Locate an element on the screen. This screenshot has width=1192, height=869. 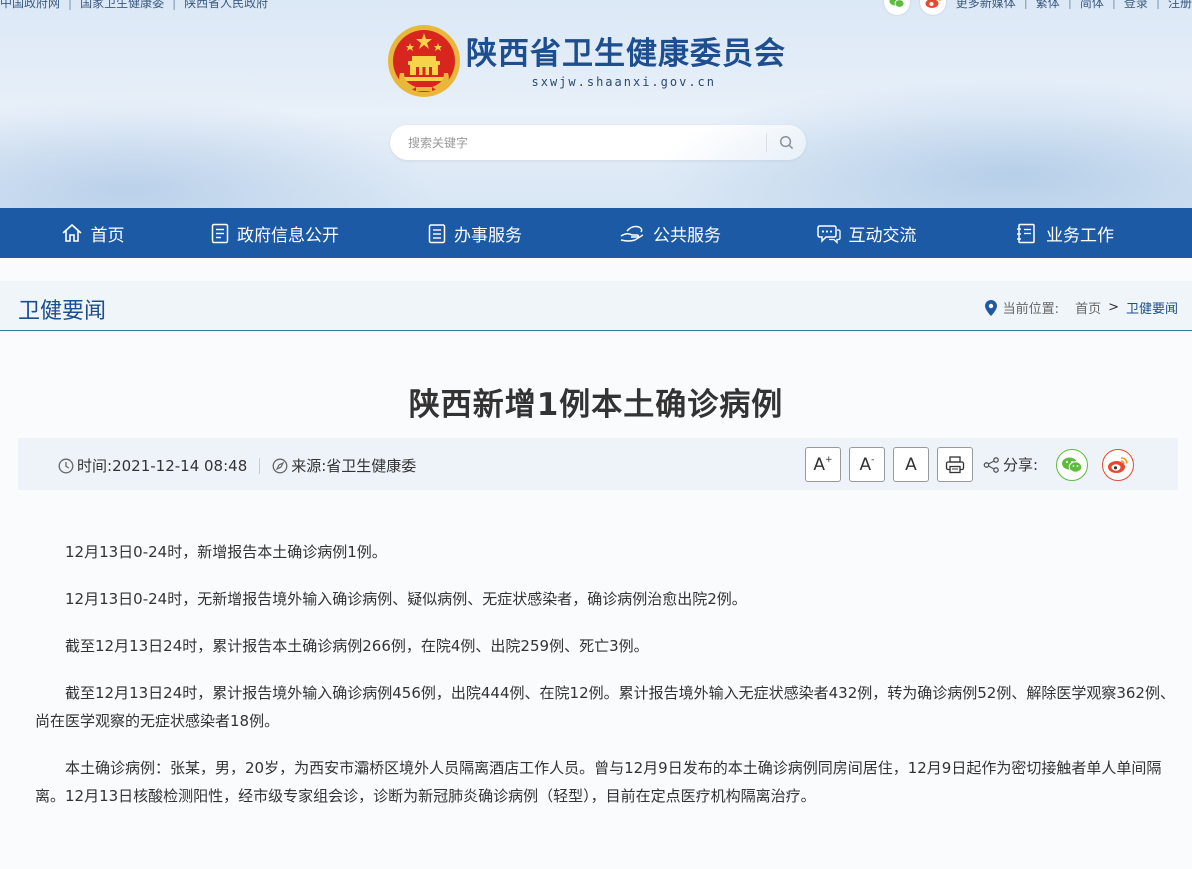
share-wechat-button is located at coordinates (1072, 464).